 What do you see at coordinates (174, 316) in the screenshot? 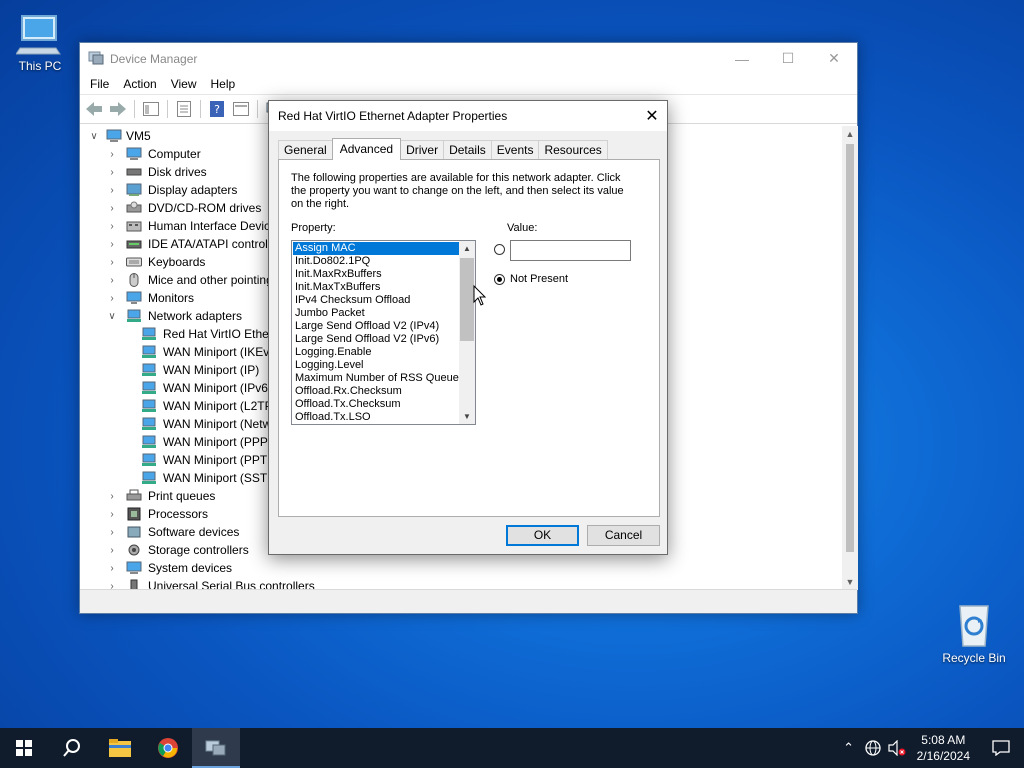
I see `tree-item-network-adapters: ∨ Network adapters` at bounding box center [174, 316].